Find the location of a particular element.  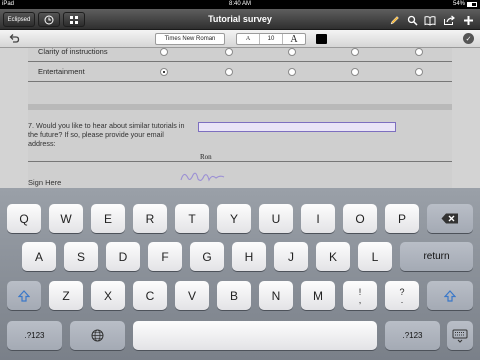

add-icon is located at coordinates (468, 20).